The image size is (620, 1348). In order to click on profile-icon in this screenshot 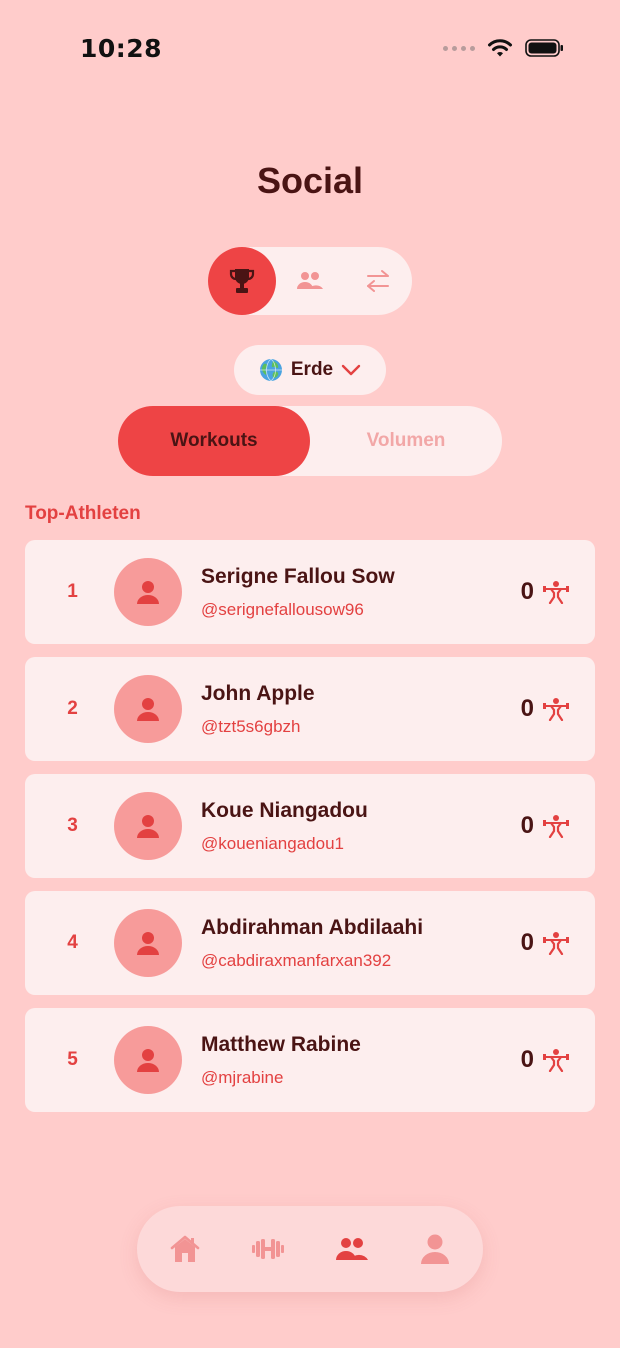, I will do `click(435, 1249)`.